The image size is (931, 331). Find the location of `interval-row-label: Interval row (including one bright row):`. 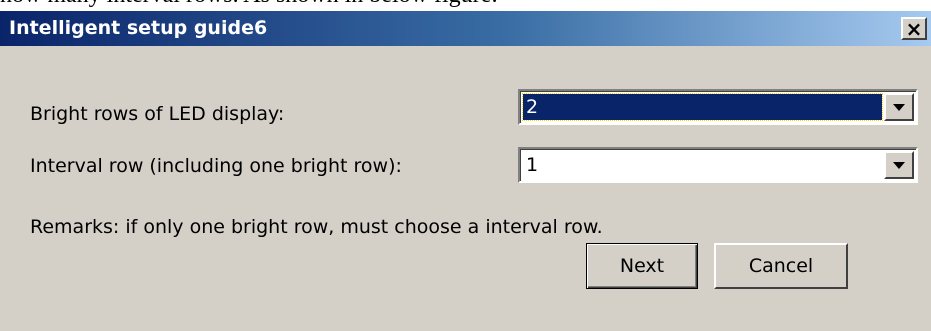

interval-row-label: Interval row (including one bright row): is located at coordinates (216, 166).